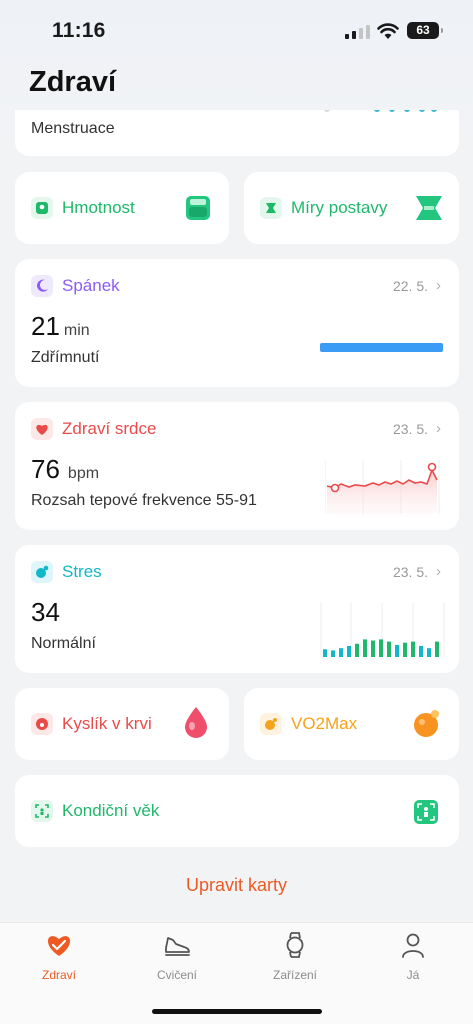  Describe the element at coordinates (236, 30) in the screenshot. I see `status-bar: 11:16 63` at that location.